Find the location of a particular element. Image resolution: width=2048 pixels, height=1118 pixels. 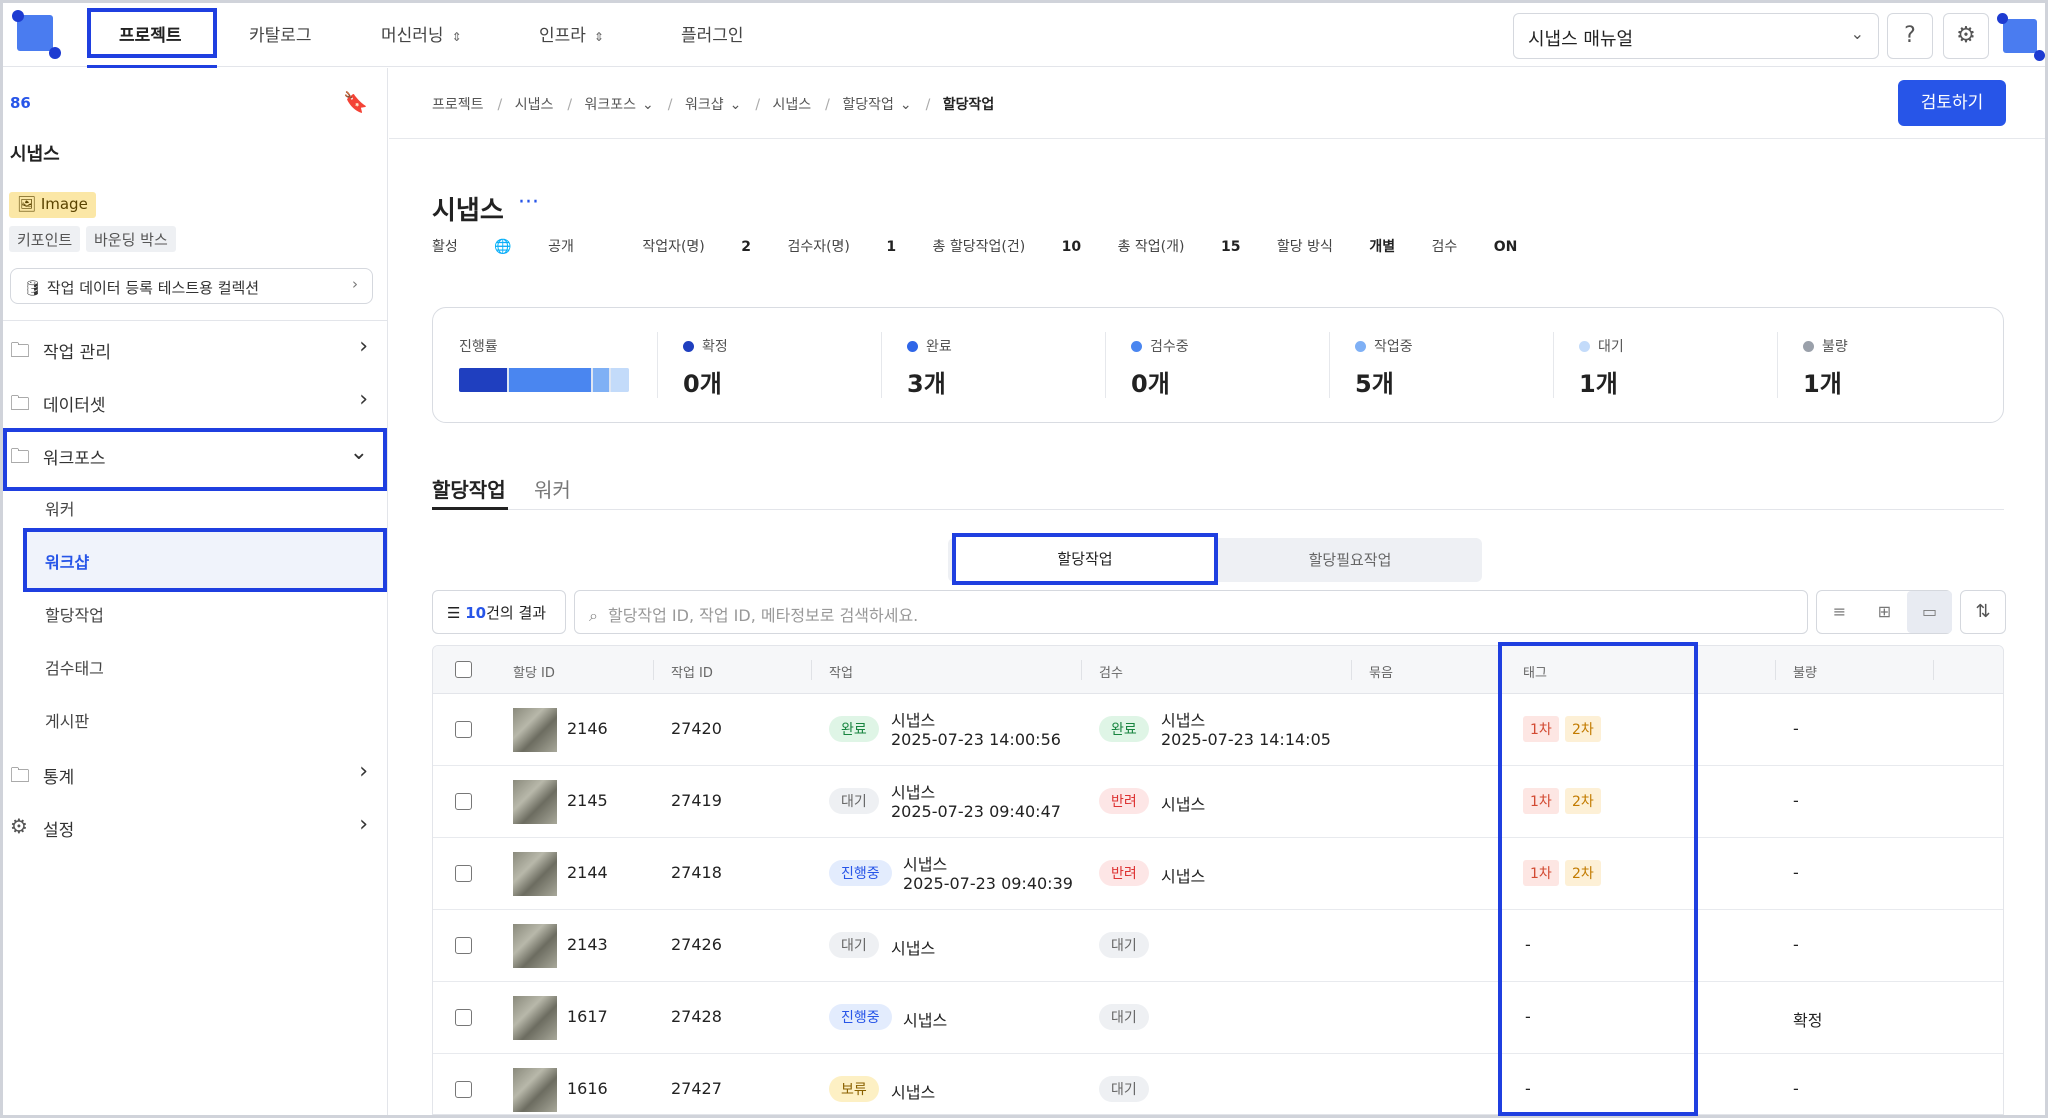

meta-visibility-label: 공개 is located at coordinates (561, 247).